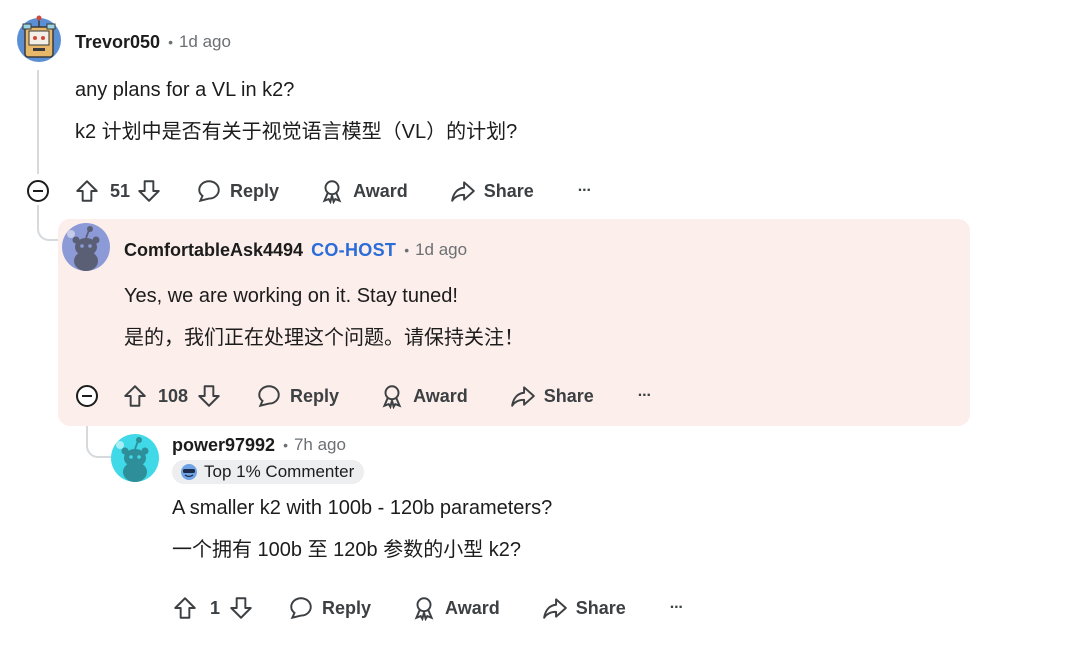 This screenshot has height=652, width=1080. I want to click on timestamp: 7h ago, so click(320, 445).